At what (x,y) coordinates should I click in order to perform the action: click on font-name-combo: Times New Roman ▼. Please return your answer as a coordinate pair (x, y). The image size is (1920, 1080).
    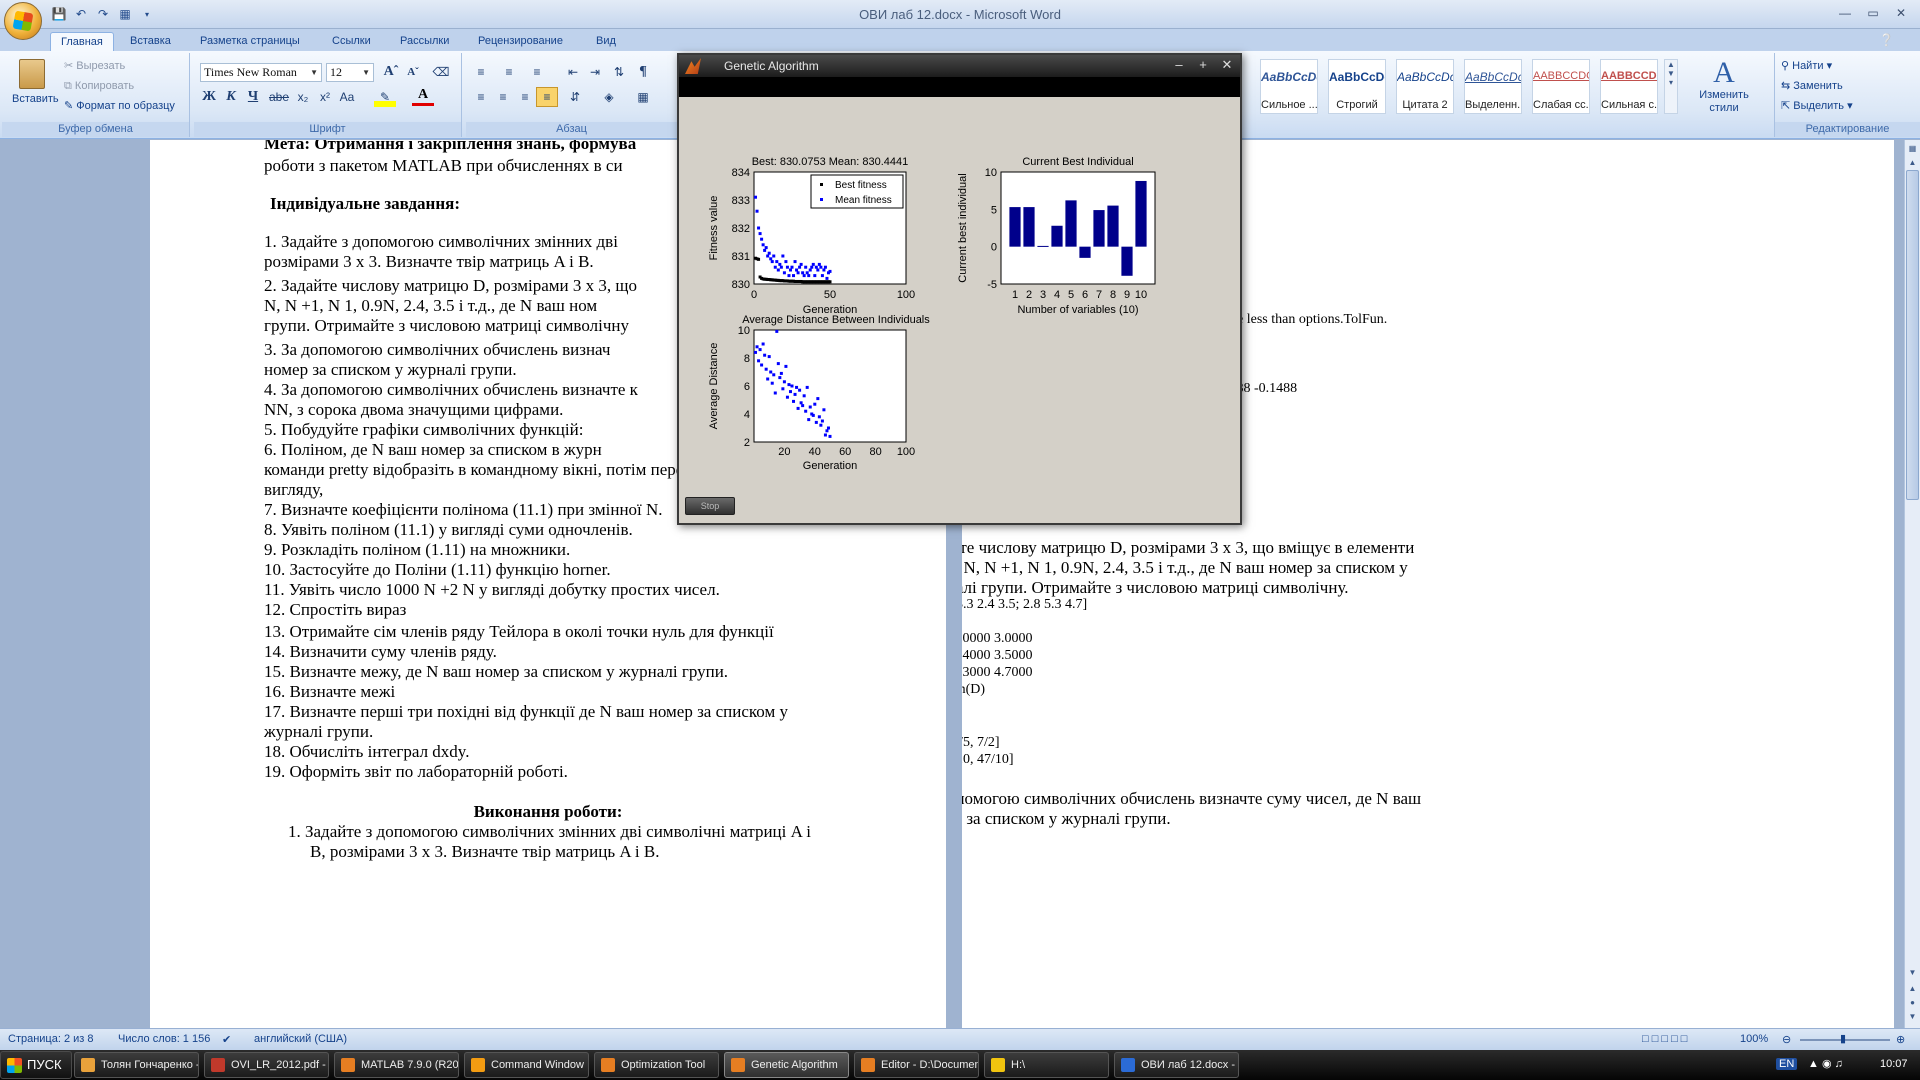
    Looking at the image, I should click on (261, 72).